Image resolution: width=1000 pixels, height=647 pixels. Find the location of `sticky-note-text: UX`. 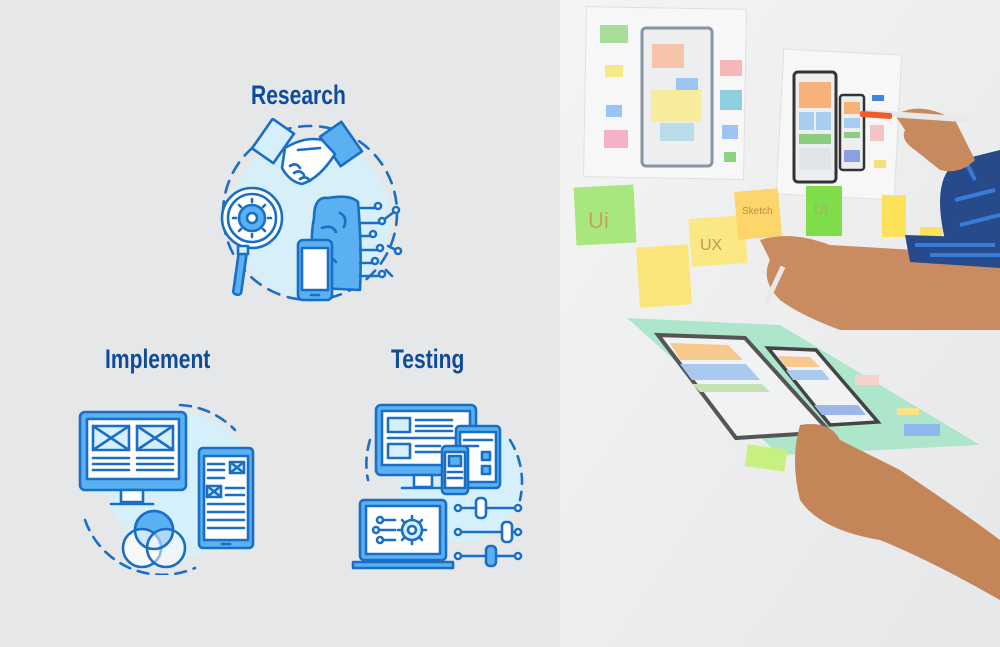

sticky-note-text: UX is located at coordinates (711, 245).